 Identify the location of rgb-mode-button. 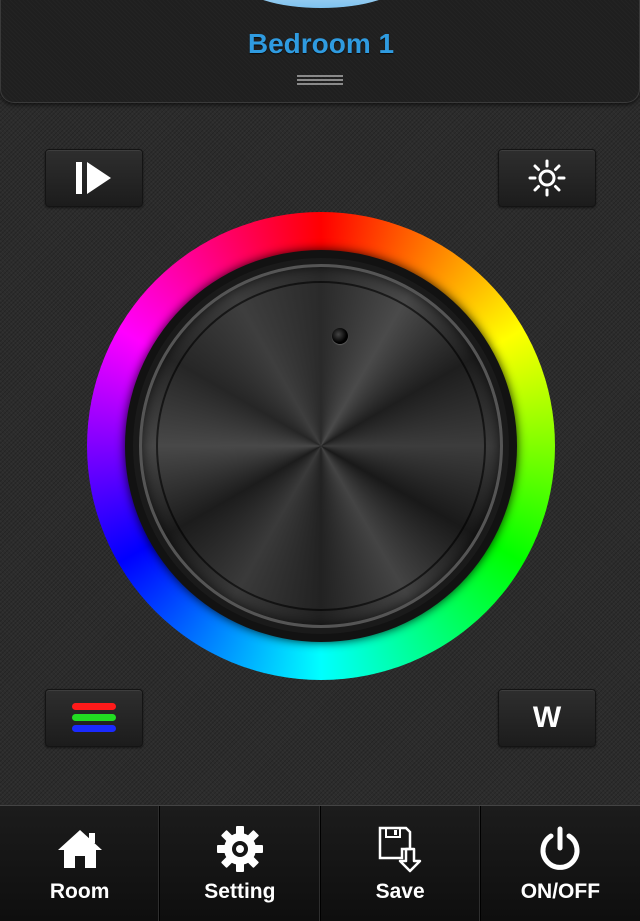
(94, 718).